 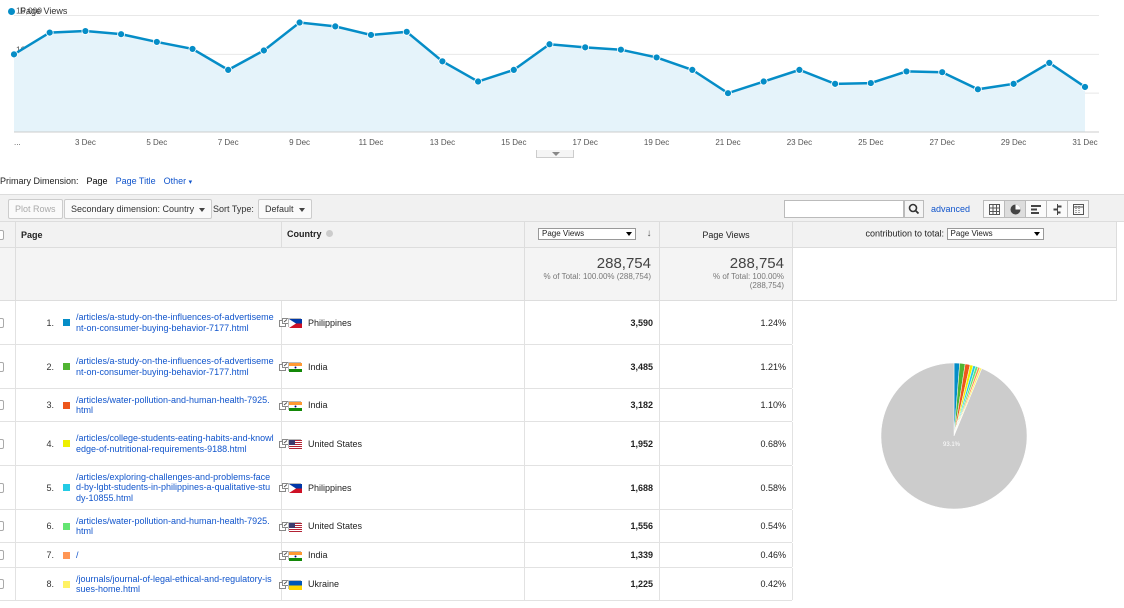 What do you see at coordinates (726, 584) in the screenshot?
I see `percentage-cell: 0.42%` at bounding box center [726, 584].